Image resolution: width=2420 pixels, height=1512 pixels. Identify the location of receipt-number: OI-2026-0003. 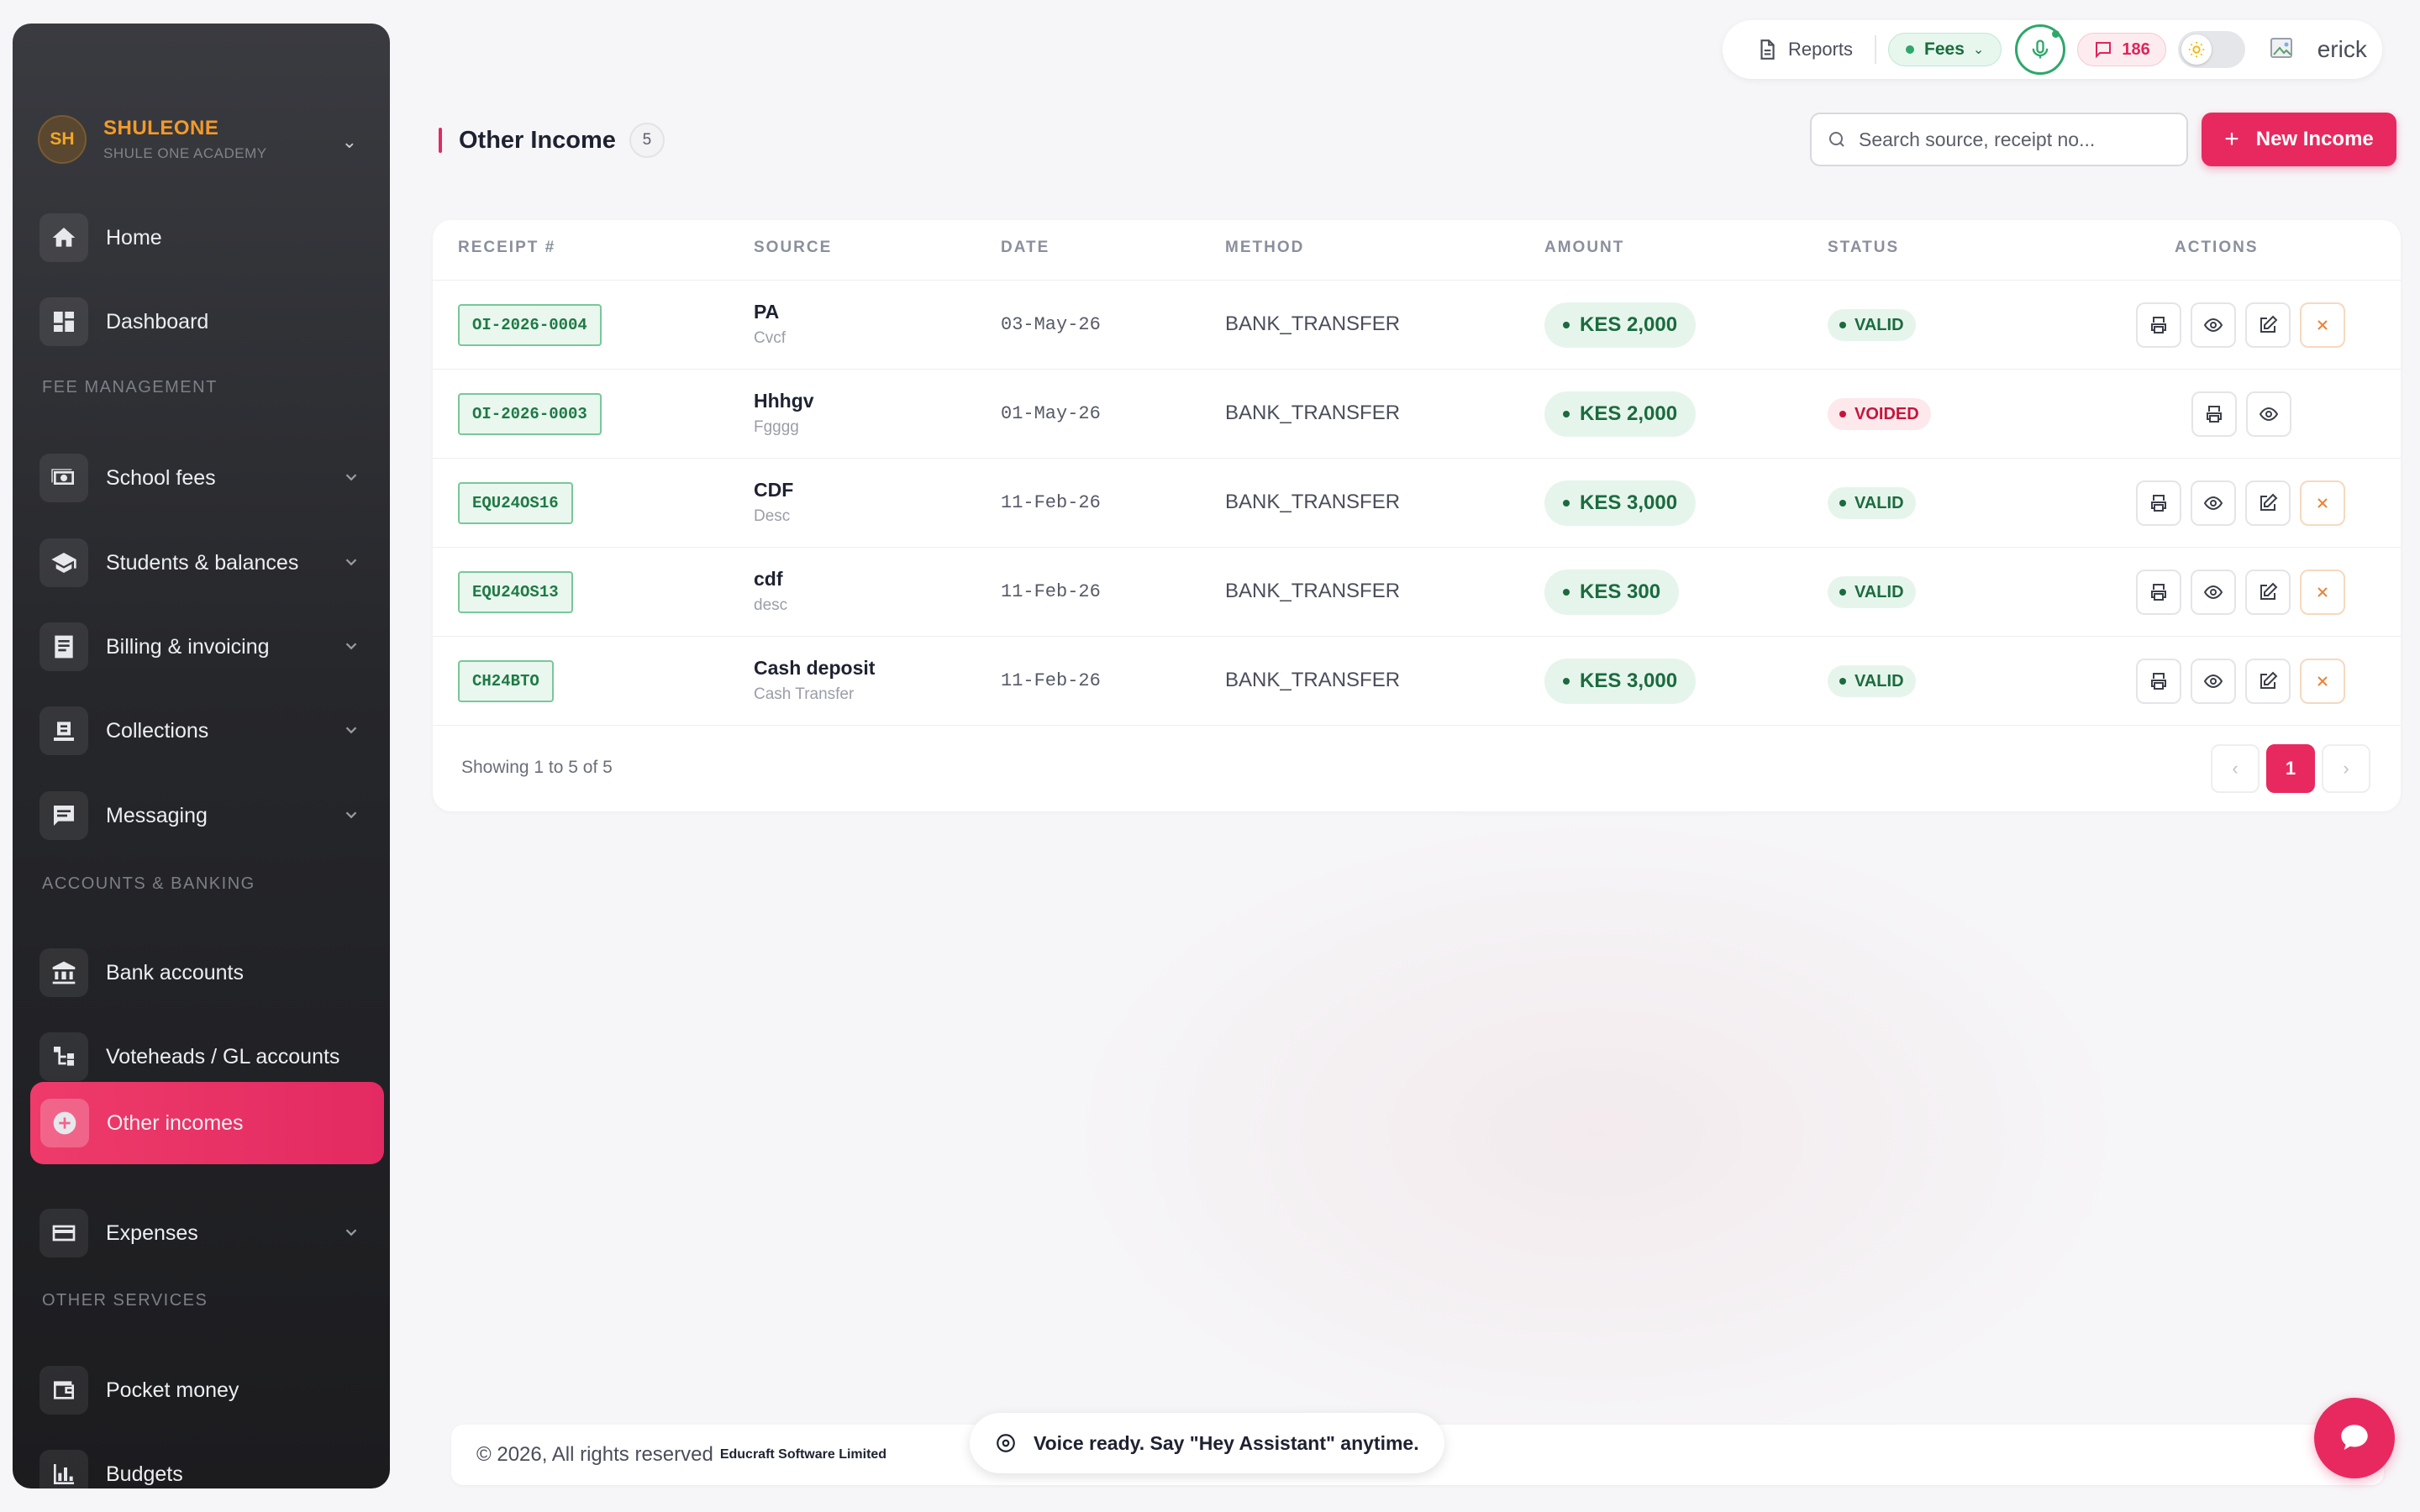
(530, 414).